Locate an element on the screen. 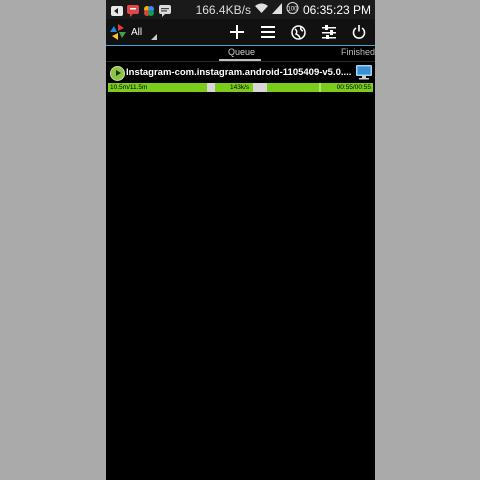  toolbar: All is located at coordinates (240, 33).